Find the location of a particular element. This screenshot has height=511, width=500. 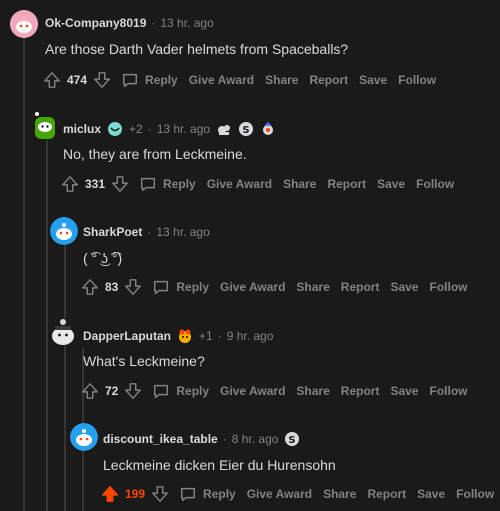

vote-score: 199 is located at coordinates (135, 494).